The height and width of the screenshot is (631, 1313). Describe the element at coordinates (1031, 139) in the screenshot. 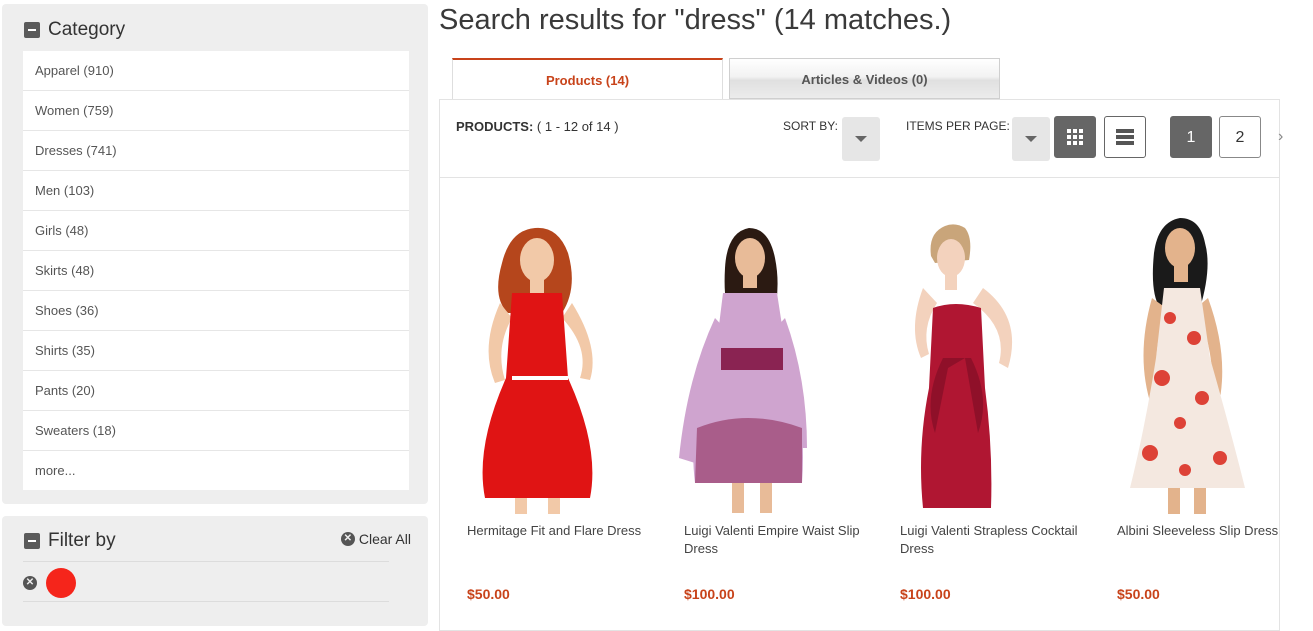

I see `items-per-page-dropdown` at that location.